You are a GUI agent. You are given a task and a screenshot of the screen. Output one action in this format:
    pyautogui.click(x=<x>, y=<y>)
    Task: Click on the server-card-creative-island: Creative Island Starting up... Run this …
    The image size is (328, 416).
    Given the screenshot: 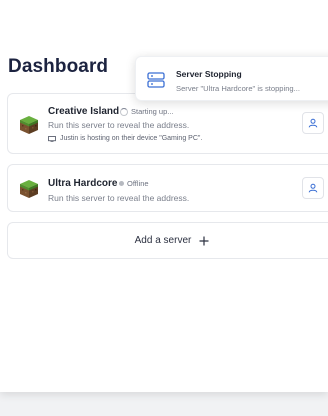 What is the action you would take?
    pyautogui.click(x=167, y=123)
    